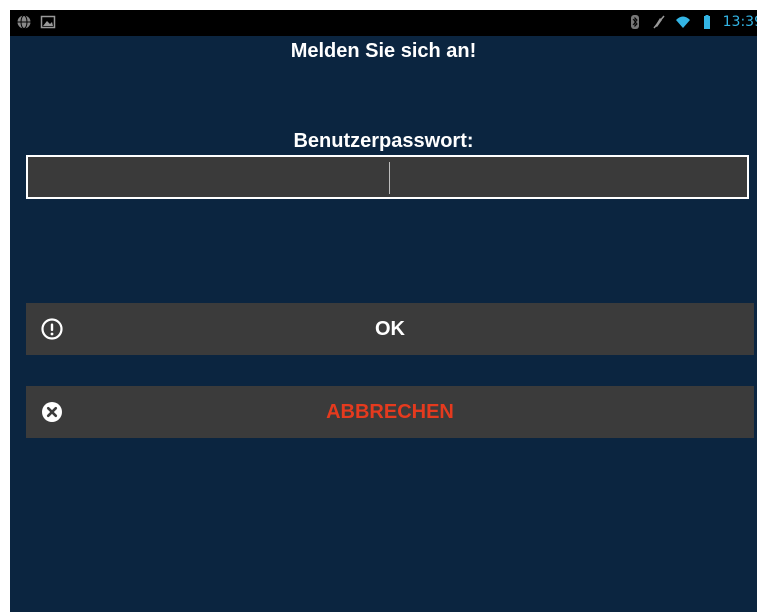  What do you see at coordinates (683, 22) in the screenshot?
I see `wifi-icon` at bounding box center [683, 22].